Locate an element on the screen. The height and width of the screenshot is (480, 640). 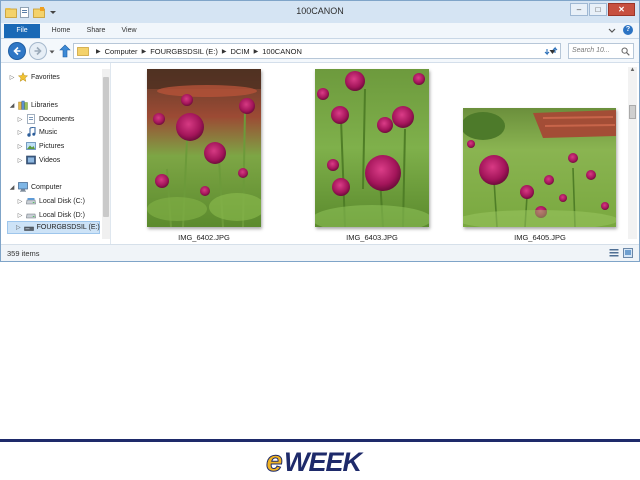
nav-drive-e: ▷ FOURGBSDSIL (E:) is located at coordinates (53, 227).